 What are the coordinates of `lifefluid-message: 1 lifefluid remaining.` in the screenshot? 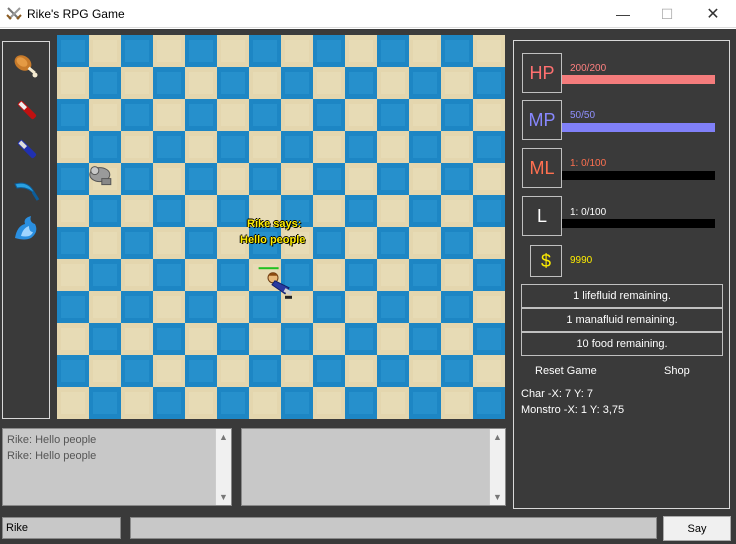 It's located at (622, 296).